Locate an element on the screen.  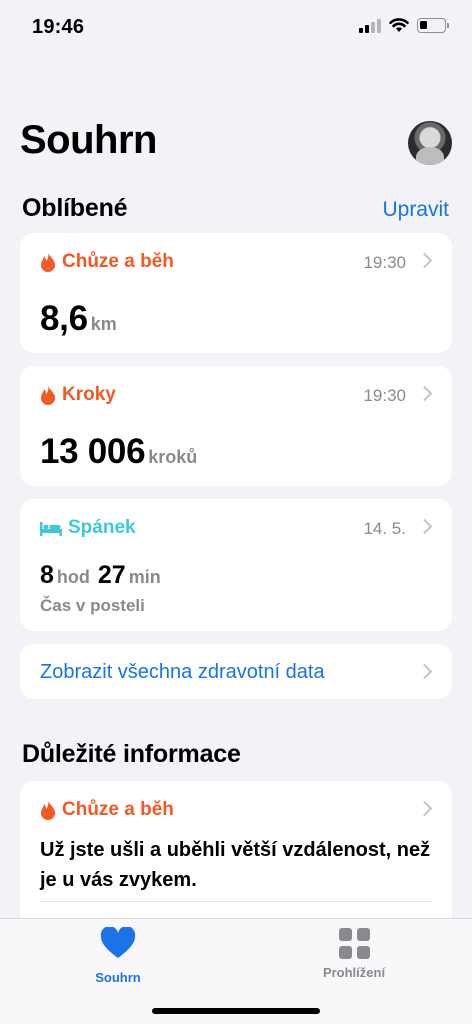
battery-icon is located at coordinates (433, 25).